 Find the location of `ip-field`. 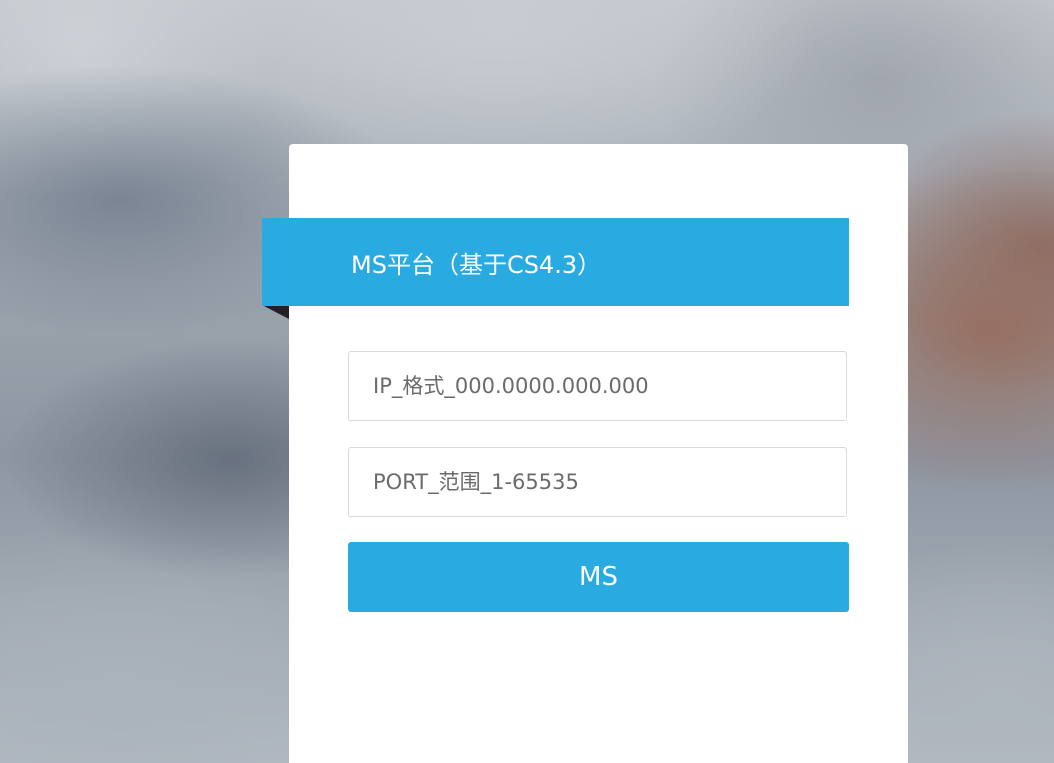

ip-field is located at coordinates (597, 386).